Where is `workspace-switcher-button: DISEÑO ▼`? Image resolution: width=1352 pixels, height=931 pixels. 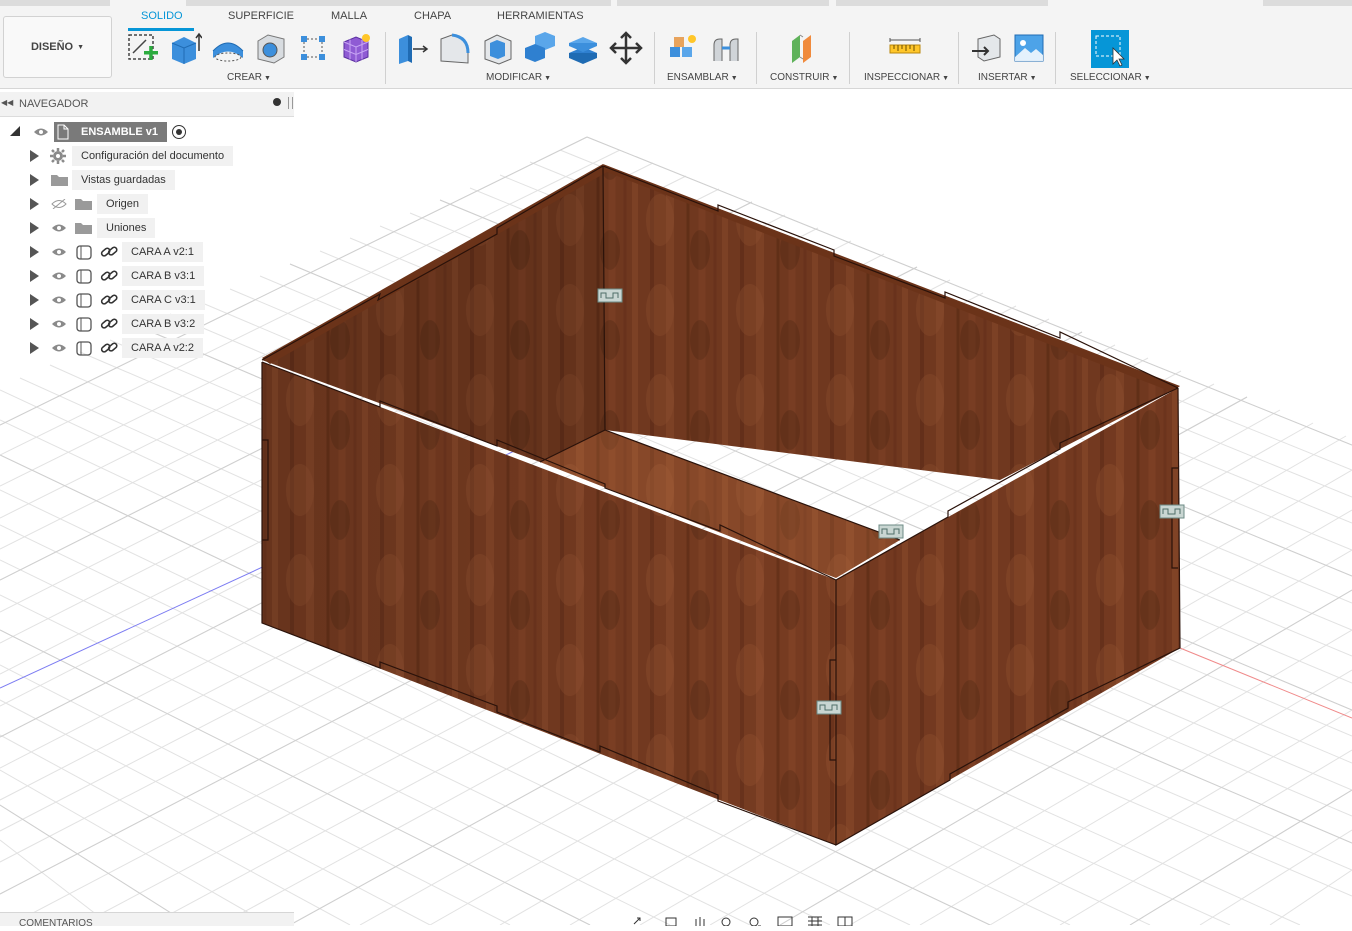
workspace-switcher-button: DISEÑO ▼ is located at coordinates (57, 47).